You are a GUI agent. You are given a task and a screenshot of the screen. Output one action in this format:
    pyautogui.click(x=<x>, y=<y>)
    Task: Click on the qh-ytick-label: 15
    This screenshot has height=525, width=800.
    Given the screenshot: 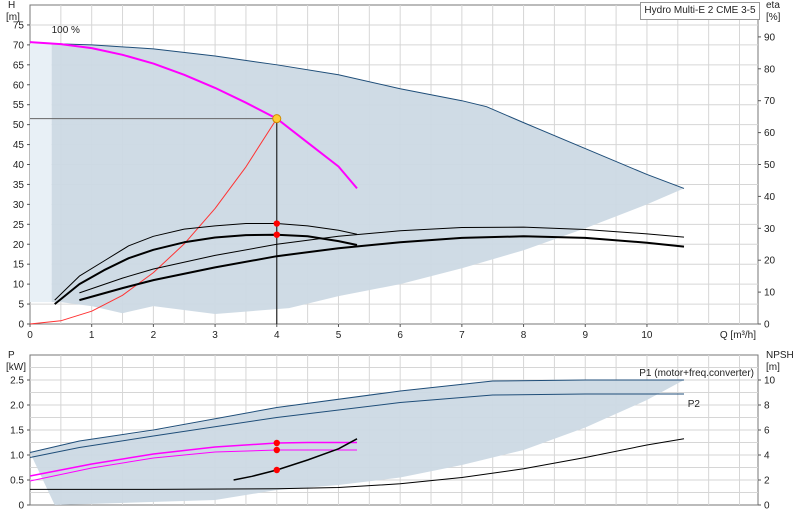 What is the action you would take?
    pyautogui.click(x=19, y=265)
    